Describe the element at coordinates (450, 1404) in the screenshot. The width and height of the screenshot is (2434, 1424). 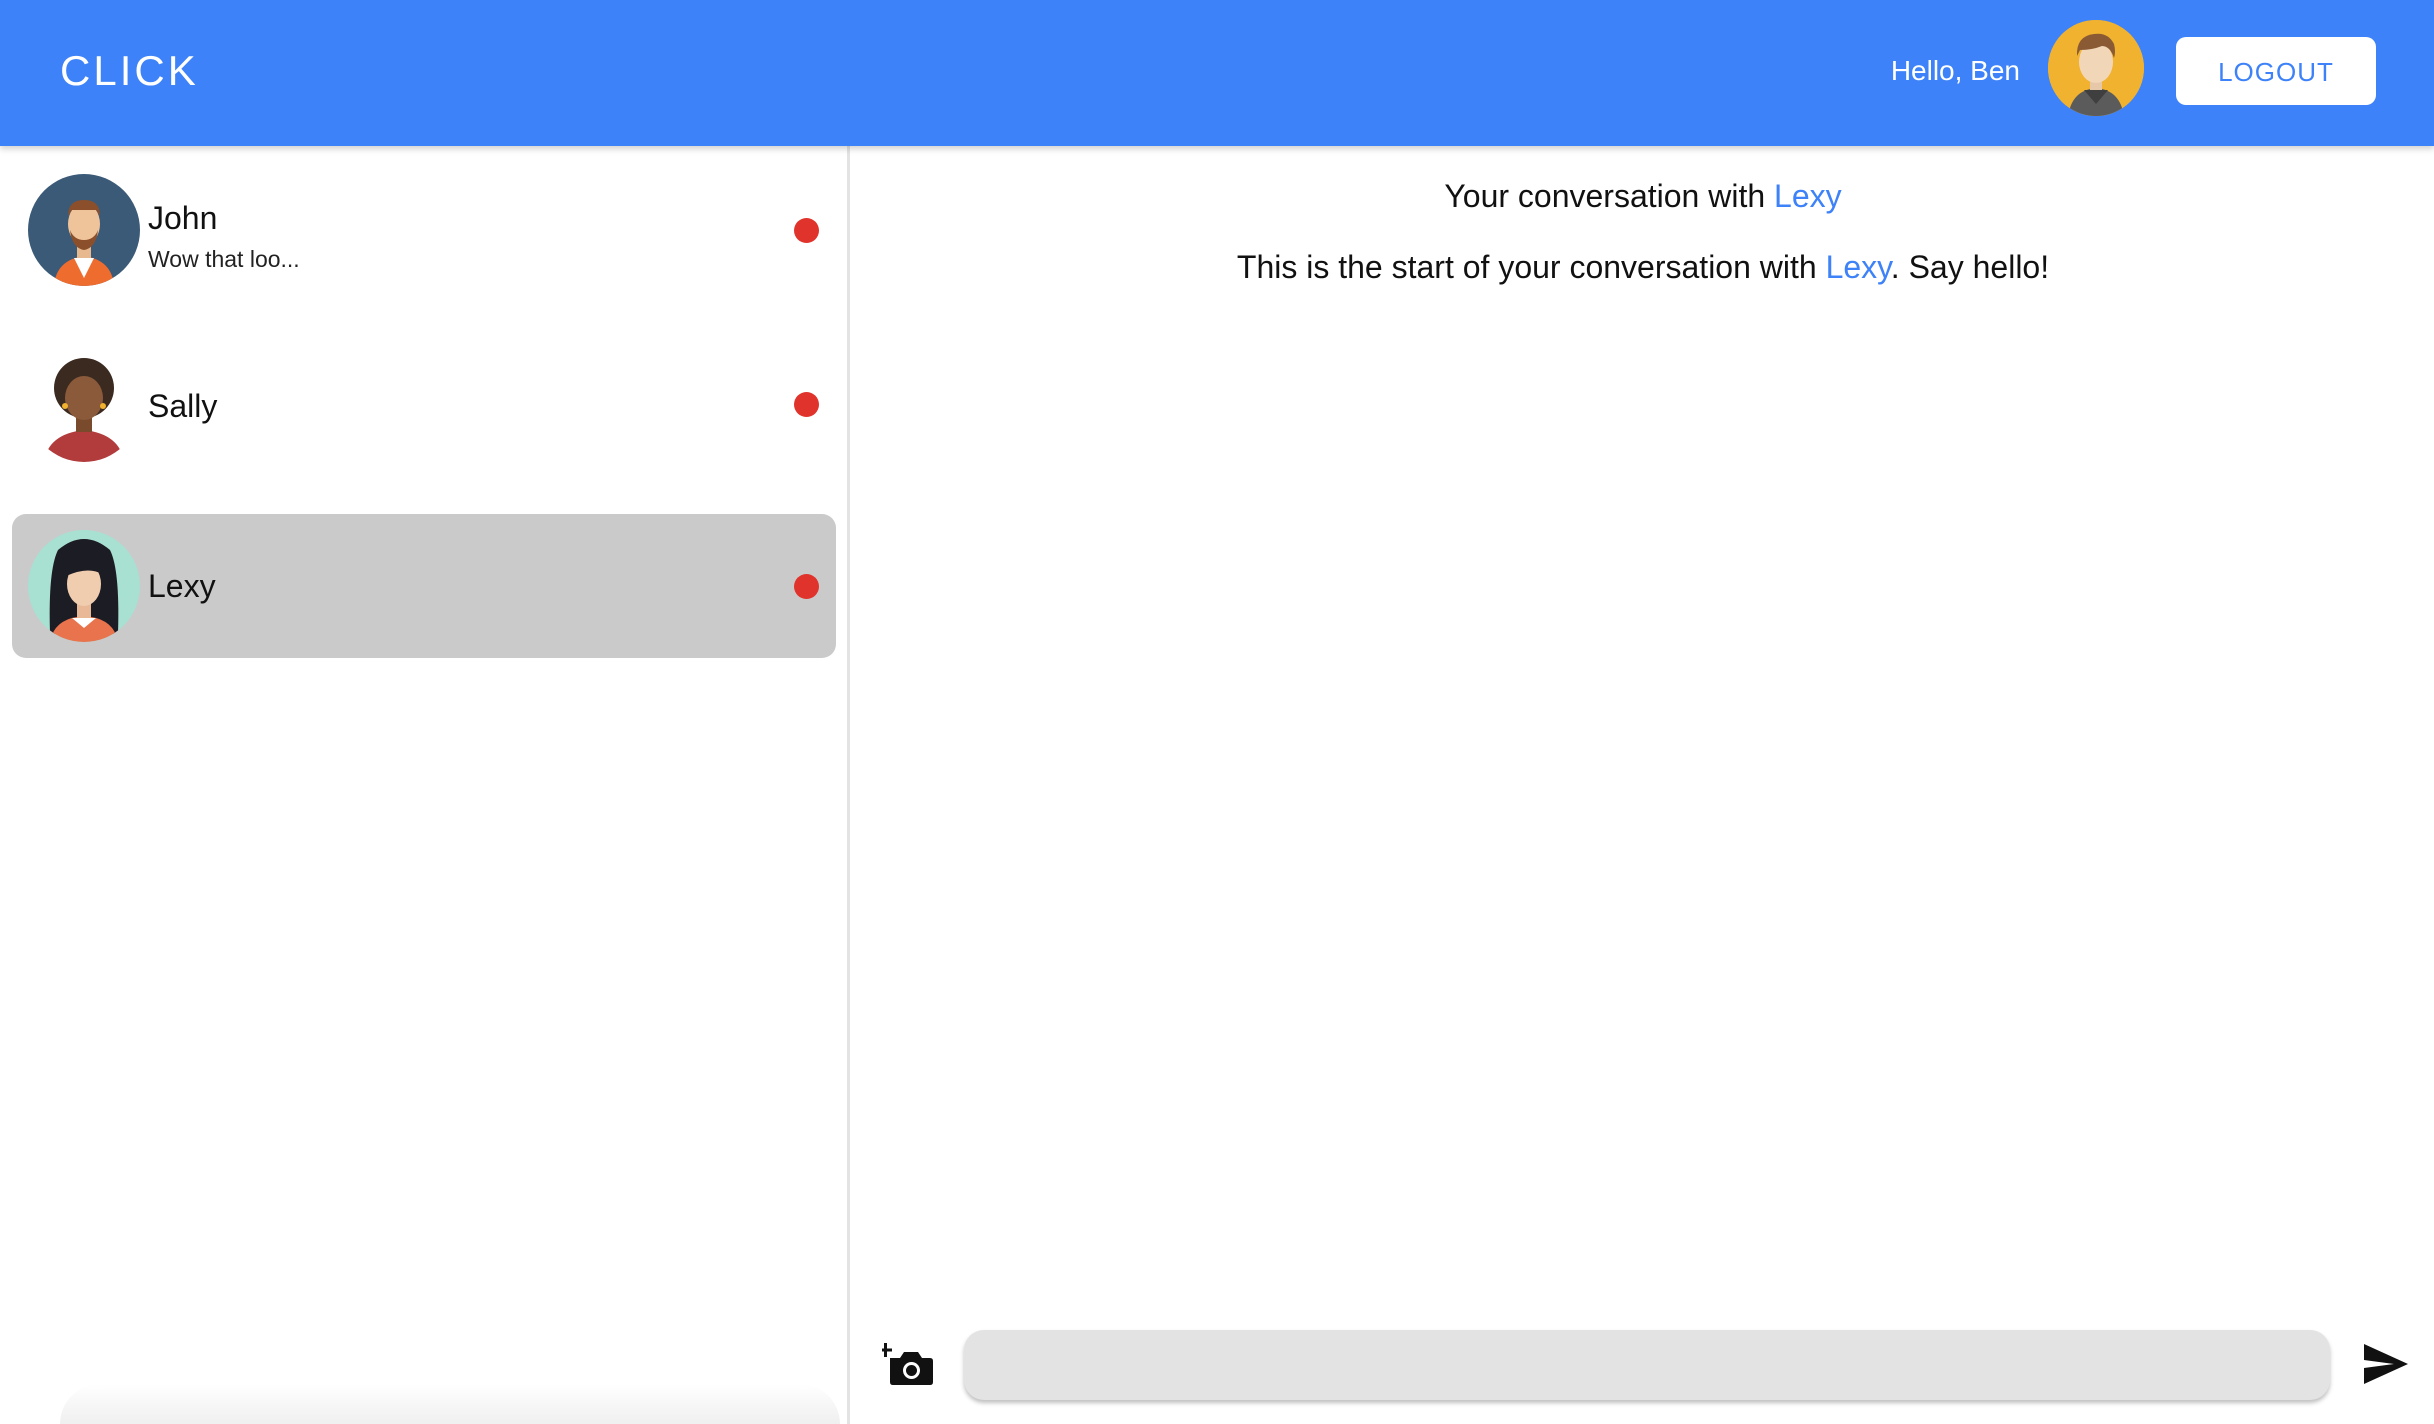
I see `sidebar-bottom-shadow` at that location.